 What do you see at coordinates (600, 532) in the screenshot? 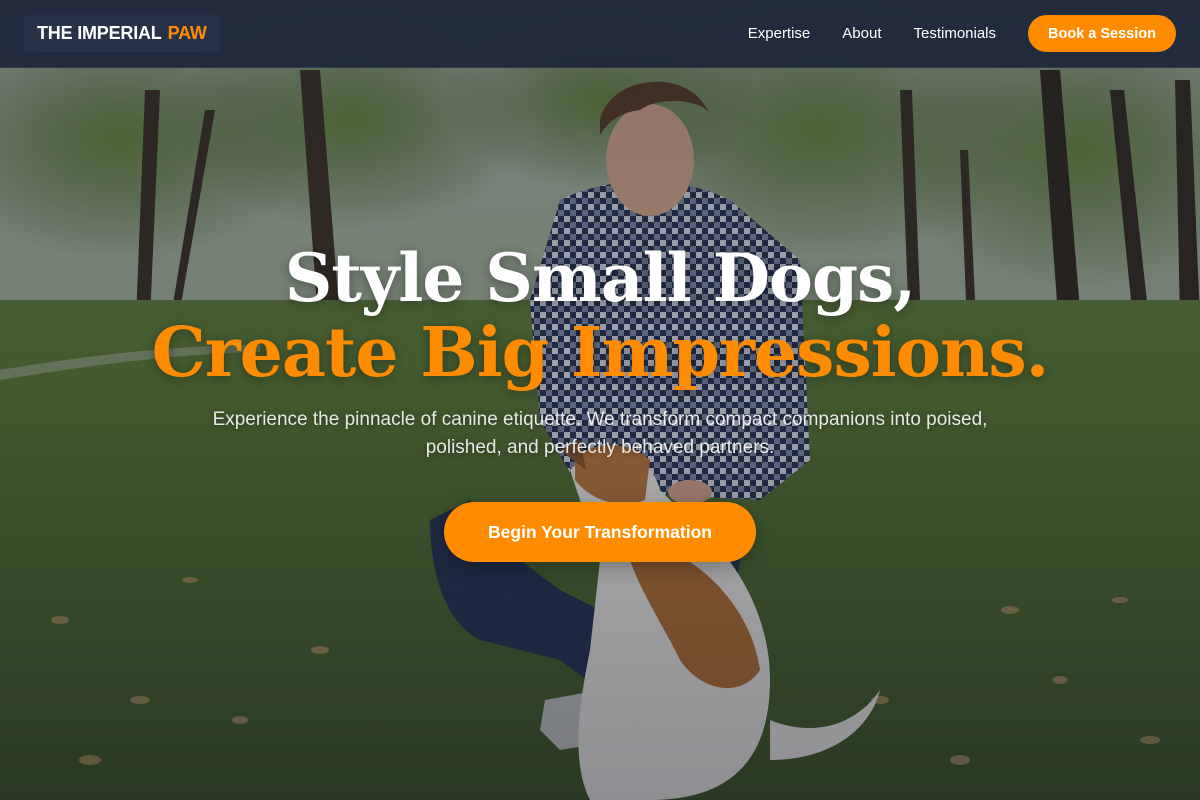
I see `begin-transformation-button: Begin Your Transformation` at bounding box center [600, 532].